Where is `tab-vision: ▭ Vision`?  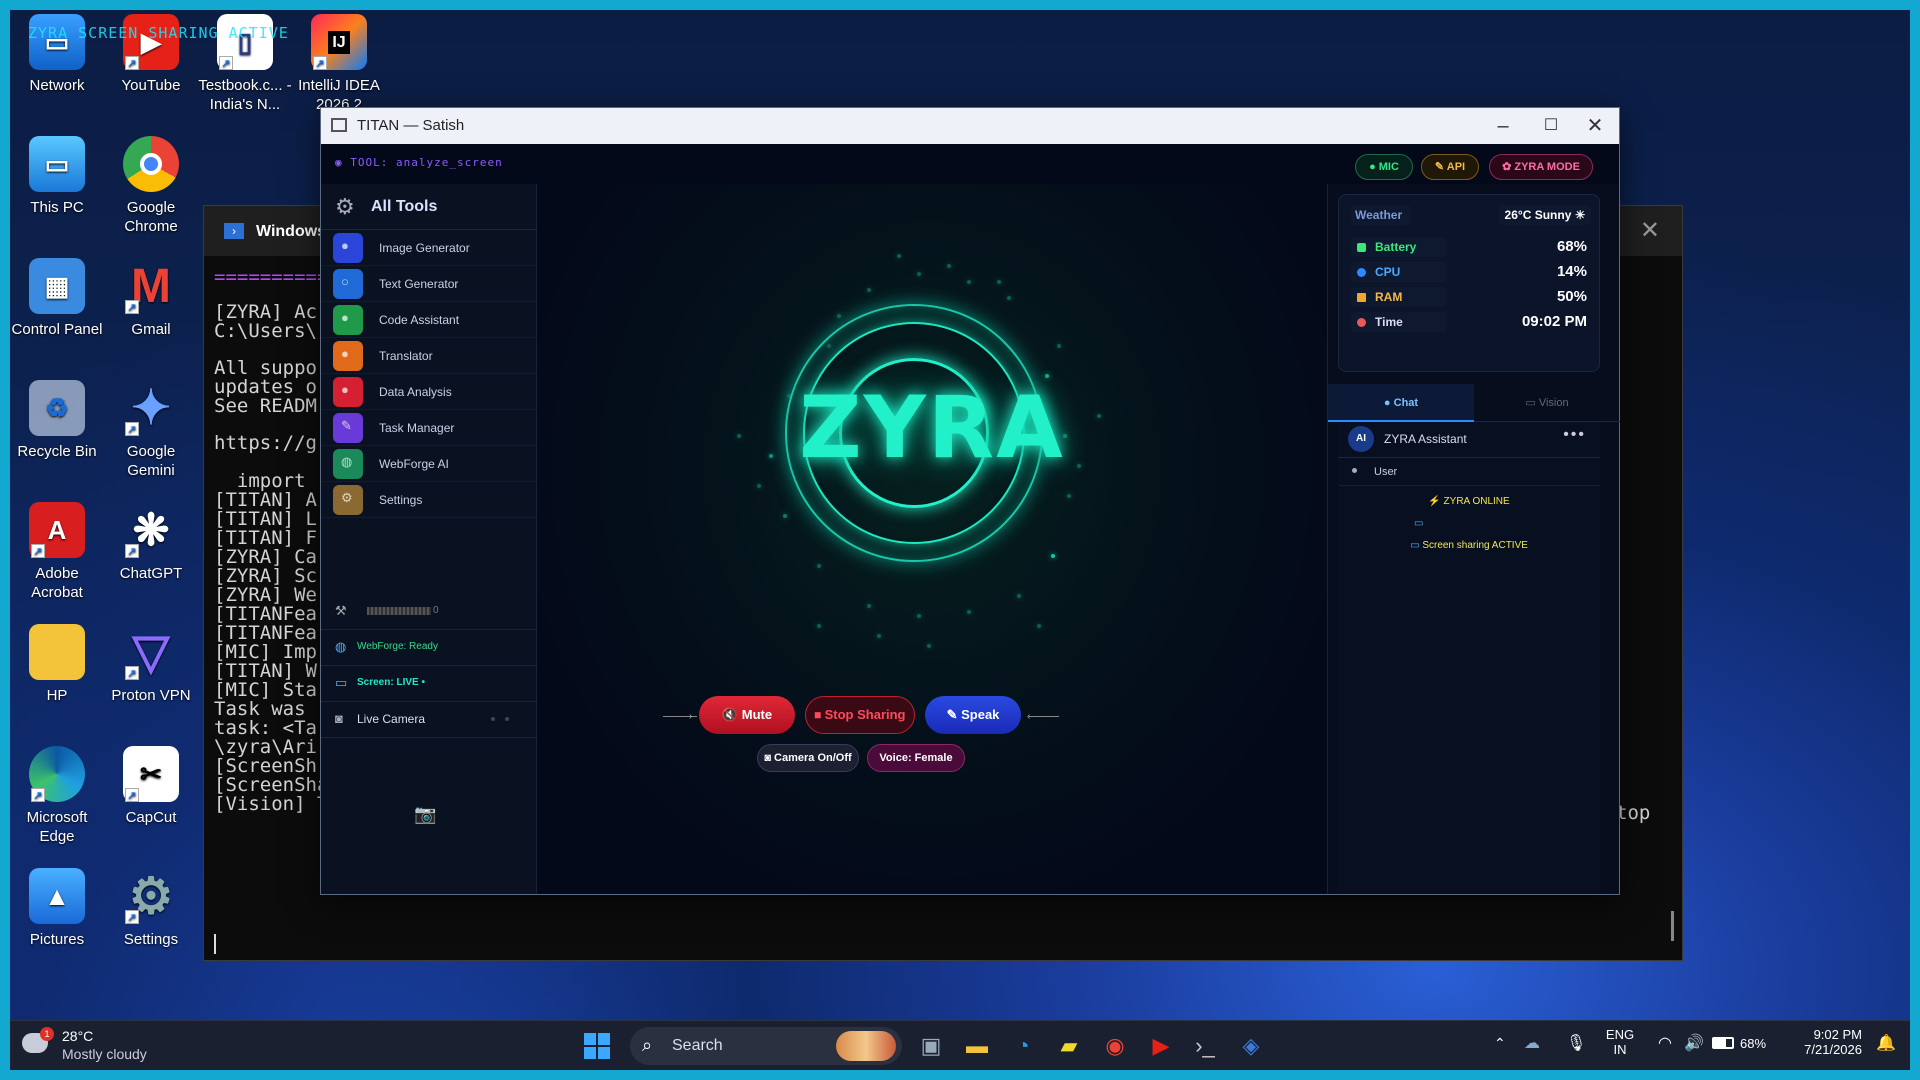
tab-vision: ▭ Vision is located at coordinates (1547, 403).